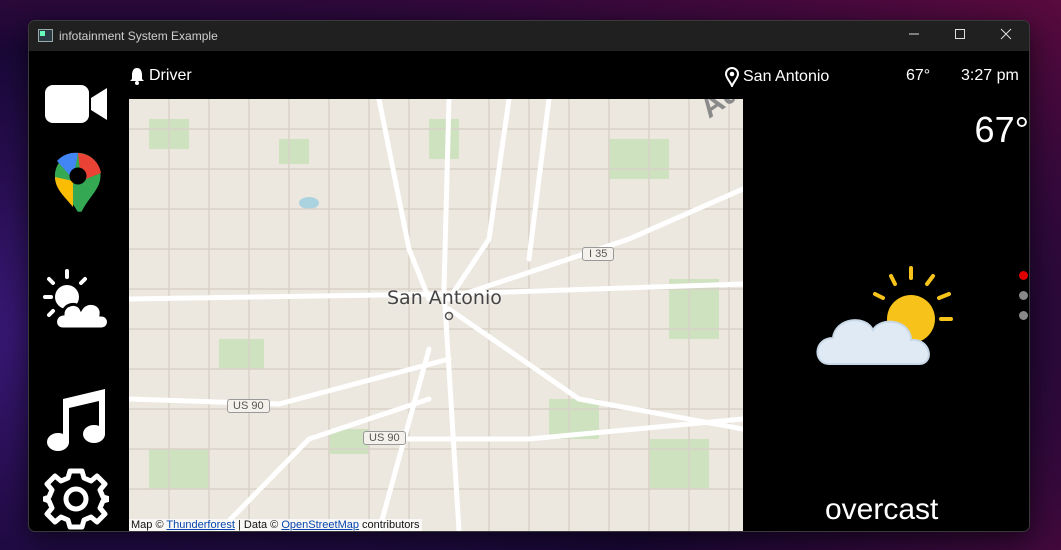 Image resolution: width=1061 pixels, height=550 pixels. I want to click on window-title: infotainment System Example, so click(138, 36).